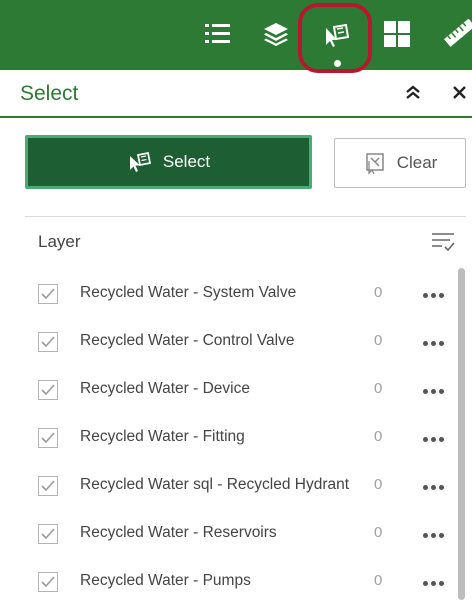 This screenshot has height=606, width=472. Describe the element at coordinates (245, 216) in the screenshot. I see `divider` at that location.